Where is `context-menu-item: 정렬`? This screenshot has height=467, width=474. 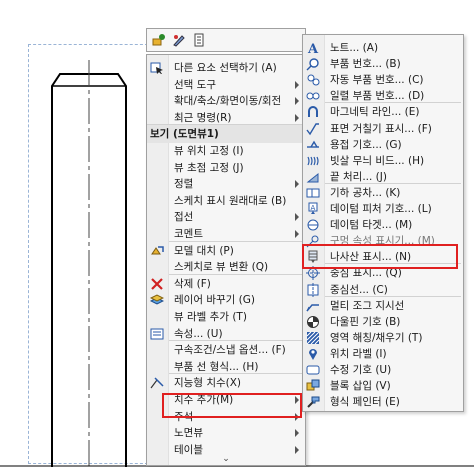
context-menu-item: 정렬 is located at coordinates (226, 184).